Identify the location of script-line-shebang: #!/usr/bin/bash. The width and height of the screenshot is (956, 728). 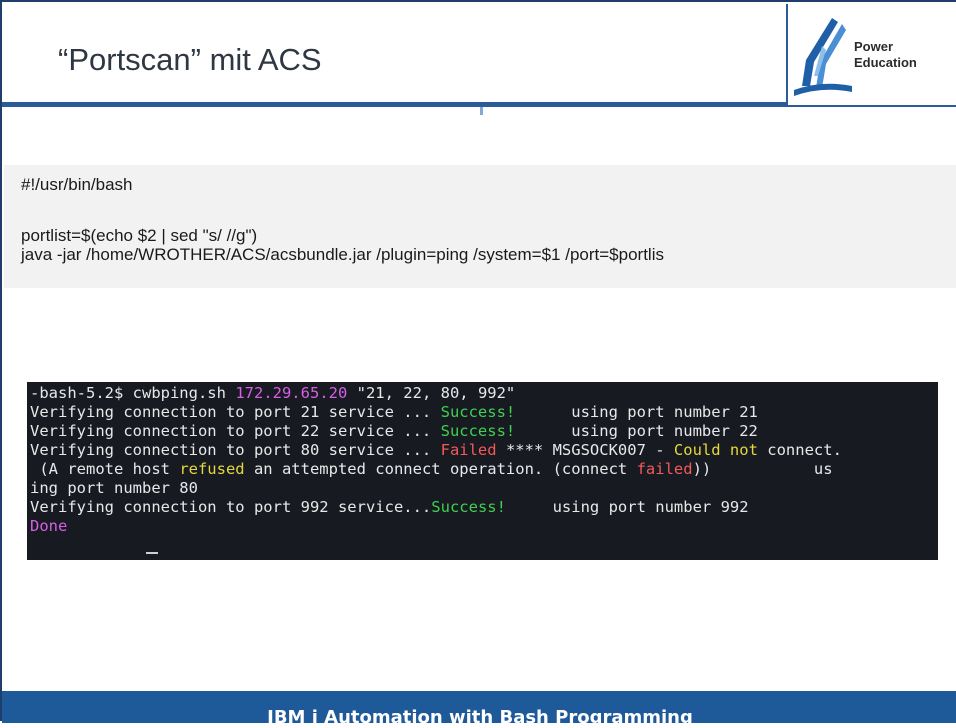
(77, 184).